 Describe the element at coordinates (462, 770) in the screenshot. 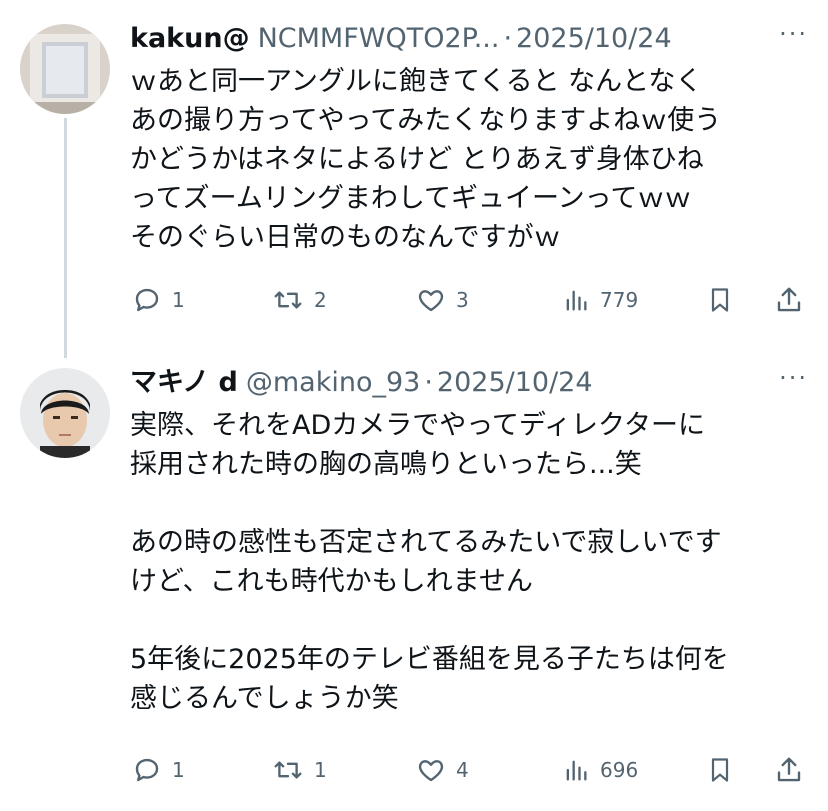

I see `like-count: 4` at that location.